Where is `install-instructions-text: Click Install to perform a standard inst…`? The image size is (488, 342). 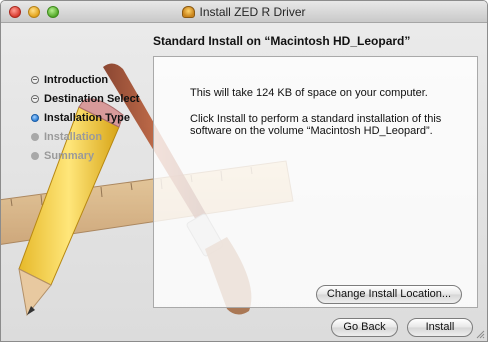
install-instructions-text: Click Install to perform a standard inst… is located at coordinates (316, 125).